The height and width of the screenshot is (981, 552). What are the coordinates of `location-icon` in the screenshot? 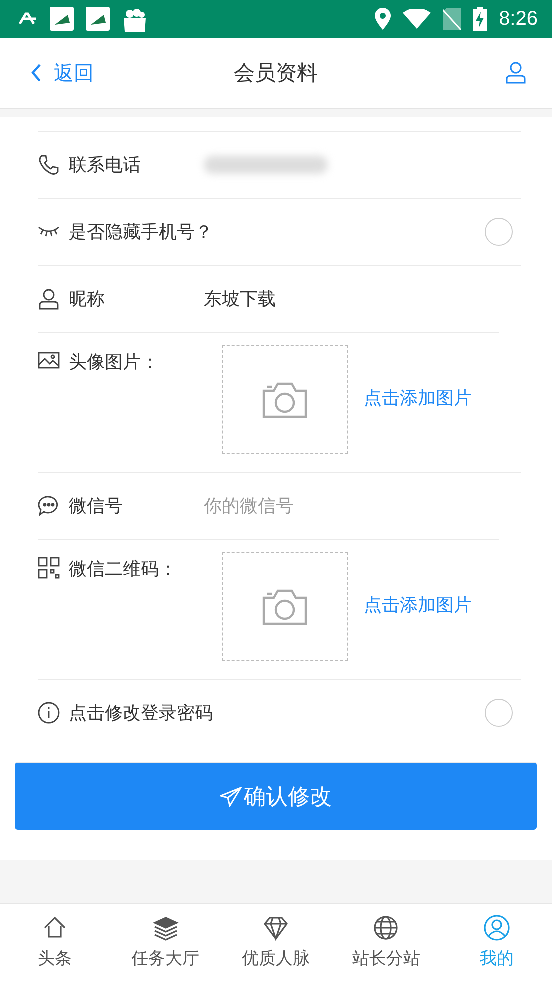 It's located at (383, 19).